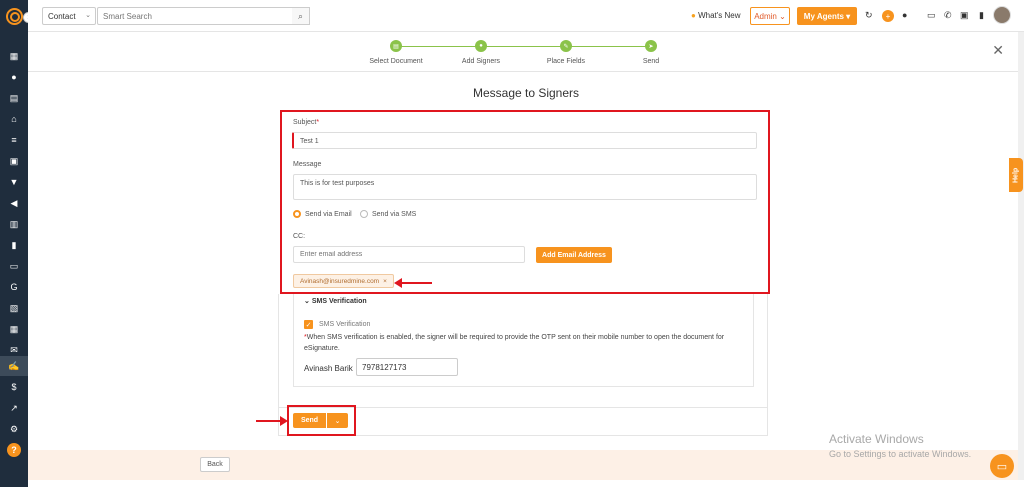 This screenshot has height=487, width=1024. What do you see at coordinates (526, 93) in the screenshot?
I see `page-title: Message to Signers` at bounding box center [526, 93].